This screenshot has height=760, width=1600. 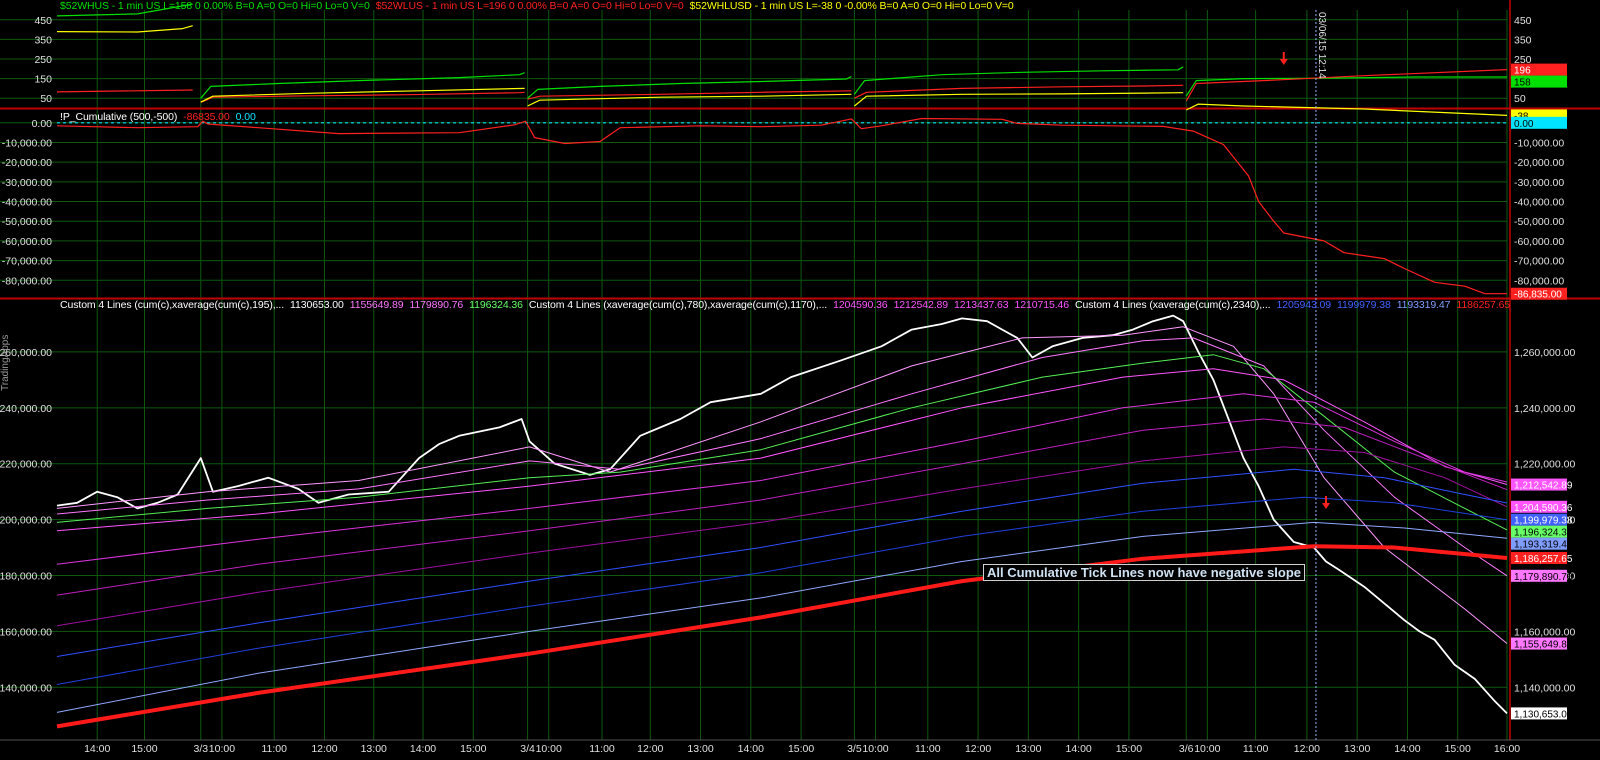 I want to click on x-tick-label: 3/3, so click(x=200, y=749).